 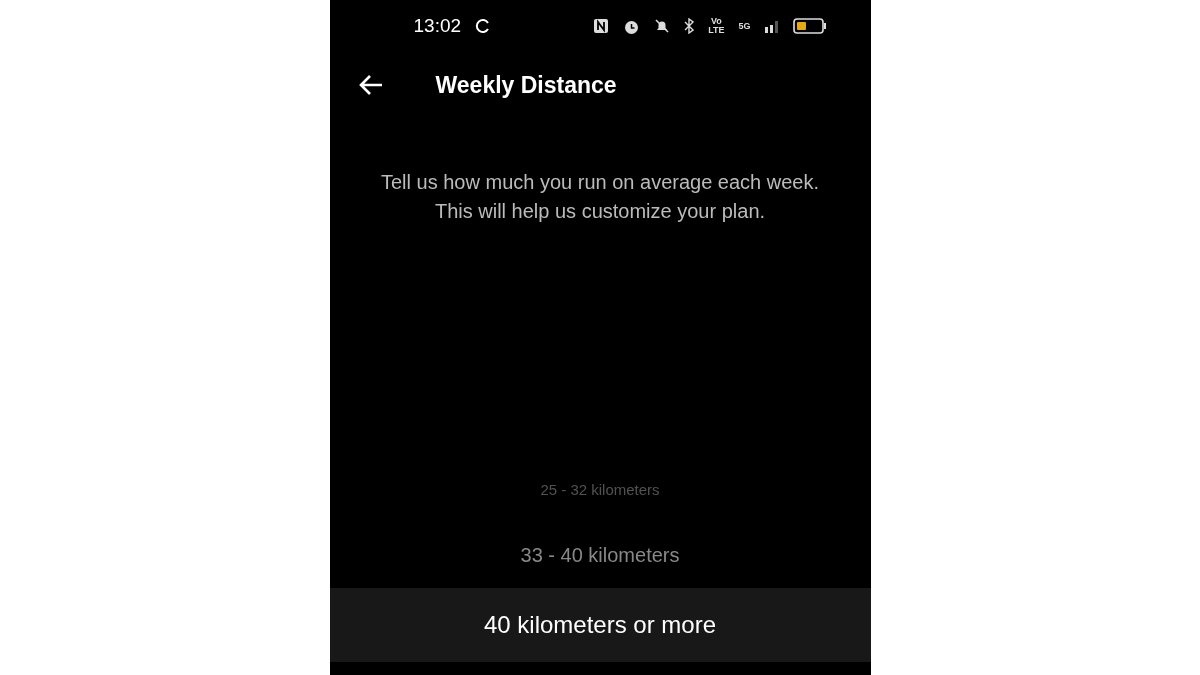 I want to click on sync-icon, so click(x=483, y=26).